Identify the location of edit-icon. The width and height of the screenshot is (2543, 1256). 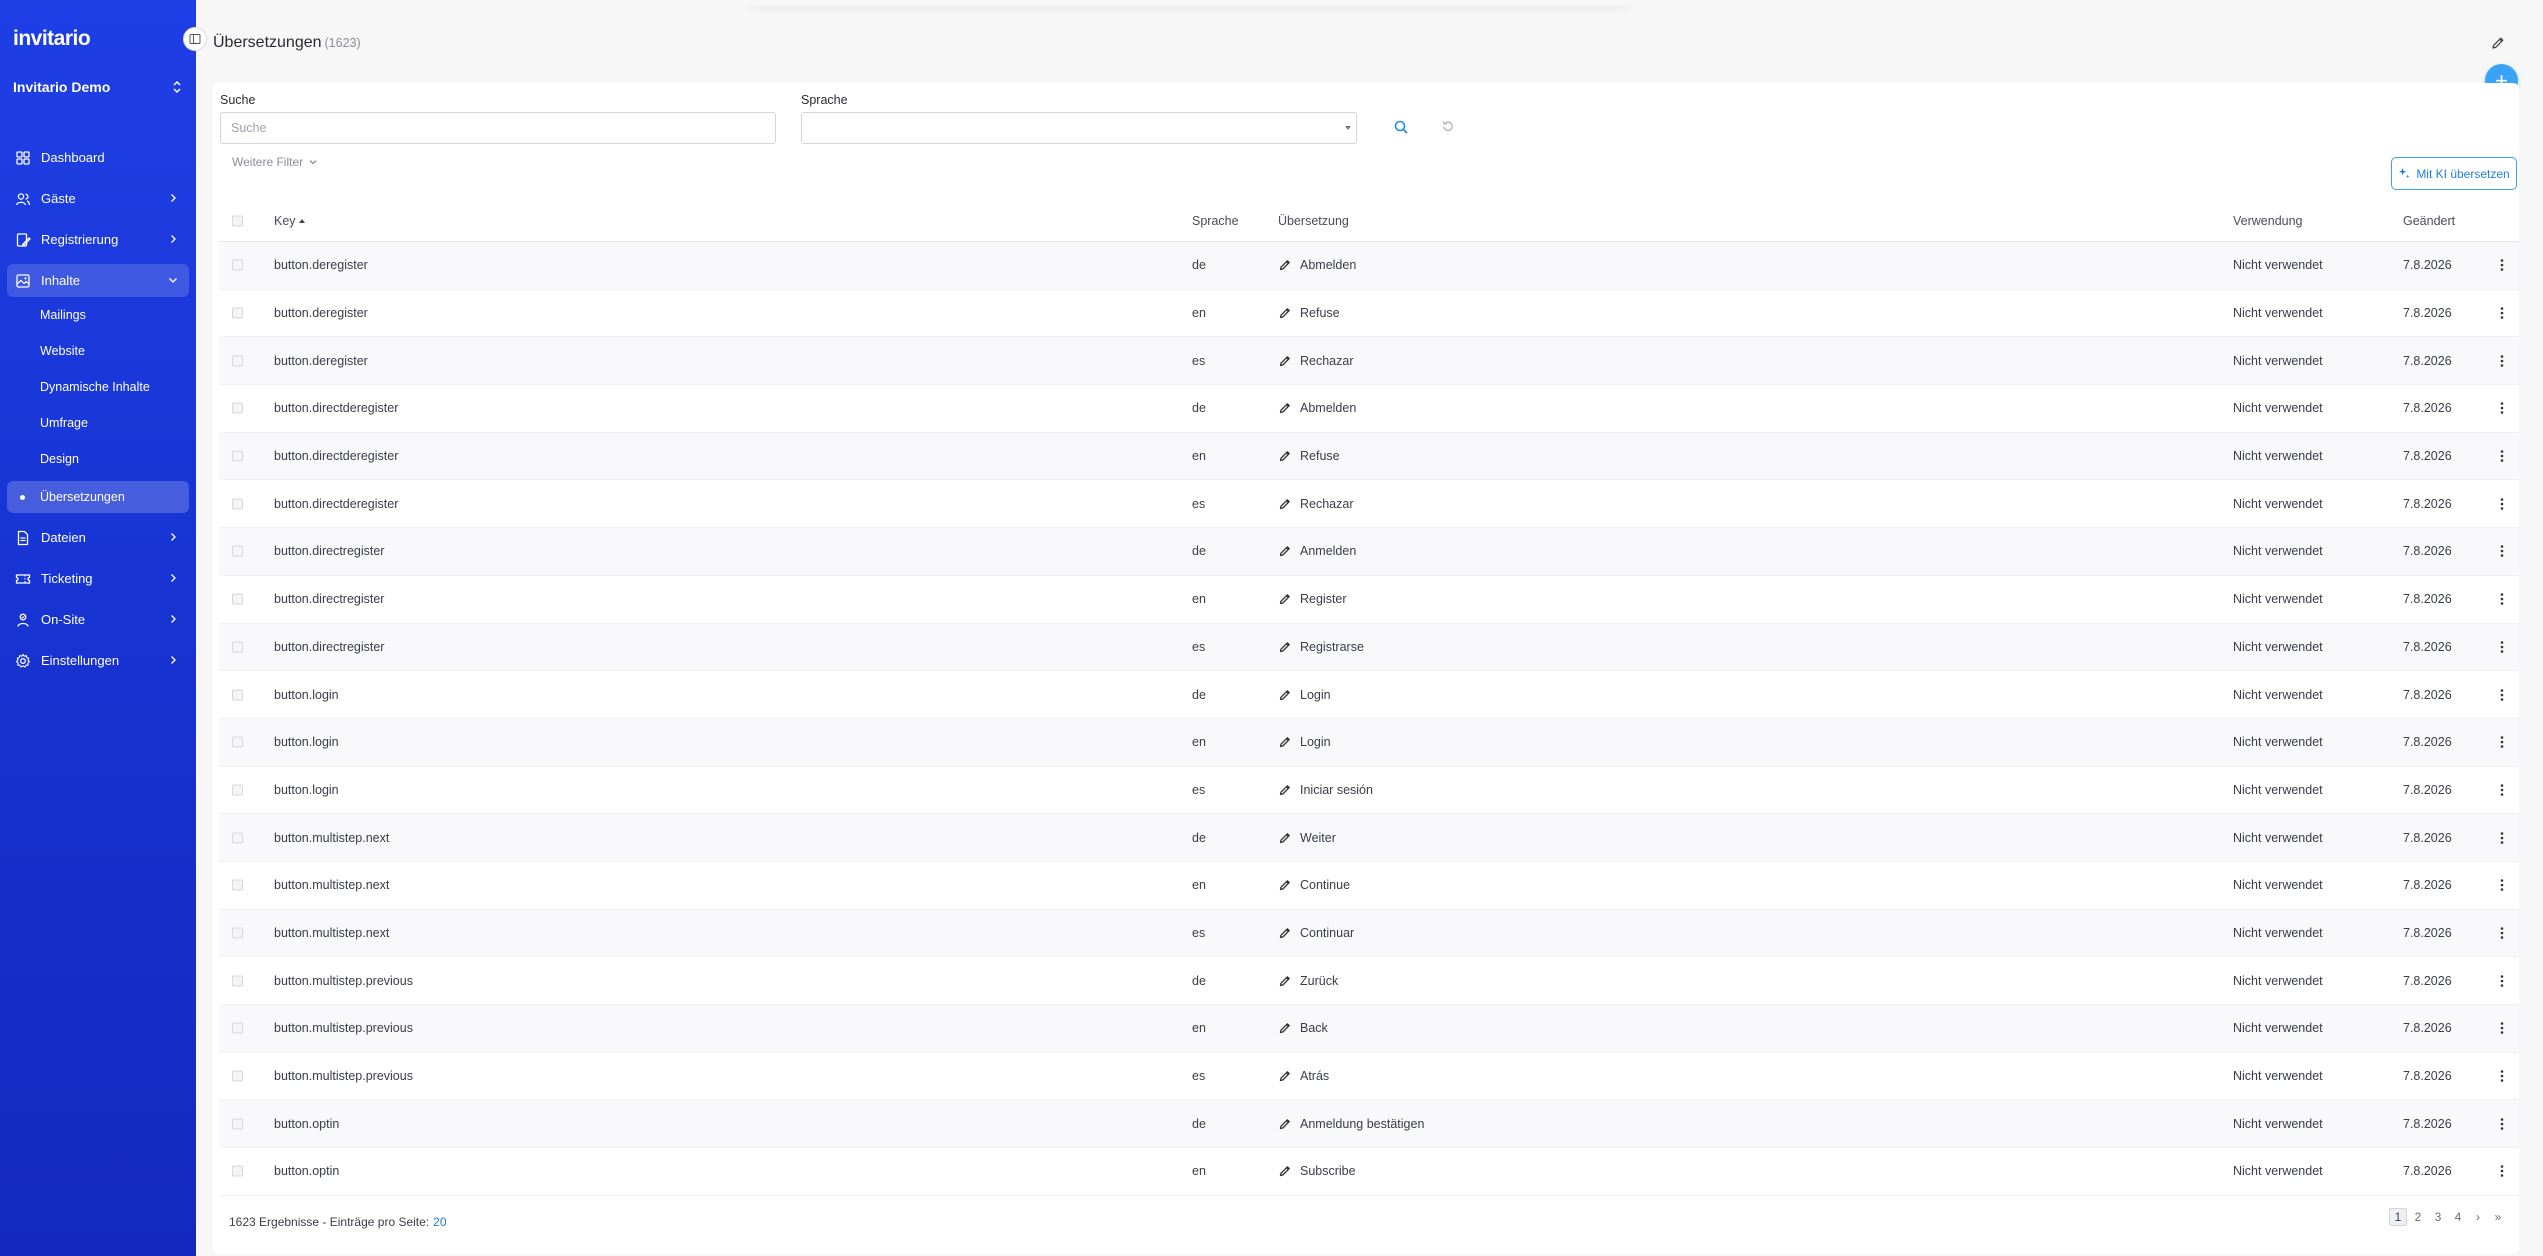
(2498, 43).